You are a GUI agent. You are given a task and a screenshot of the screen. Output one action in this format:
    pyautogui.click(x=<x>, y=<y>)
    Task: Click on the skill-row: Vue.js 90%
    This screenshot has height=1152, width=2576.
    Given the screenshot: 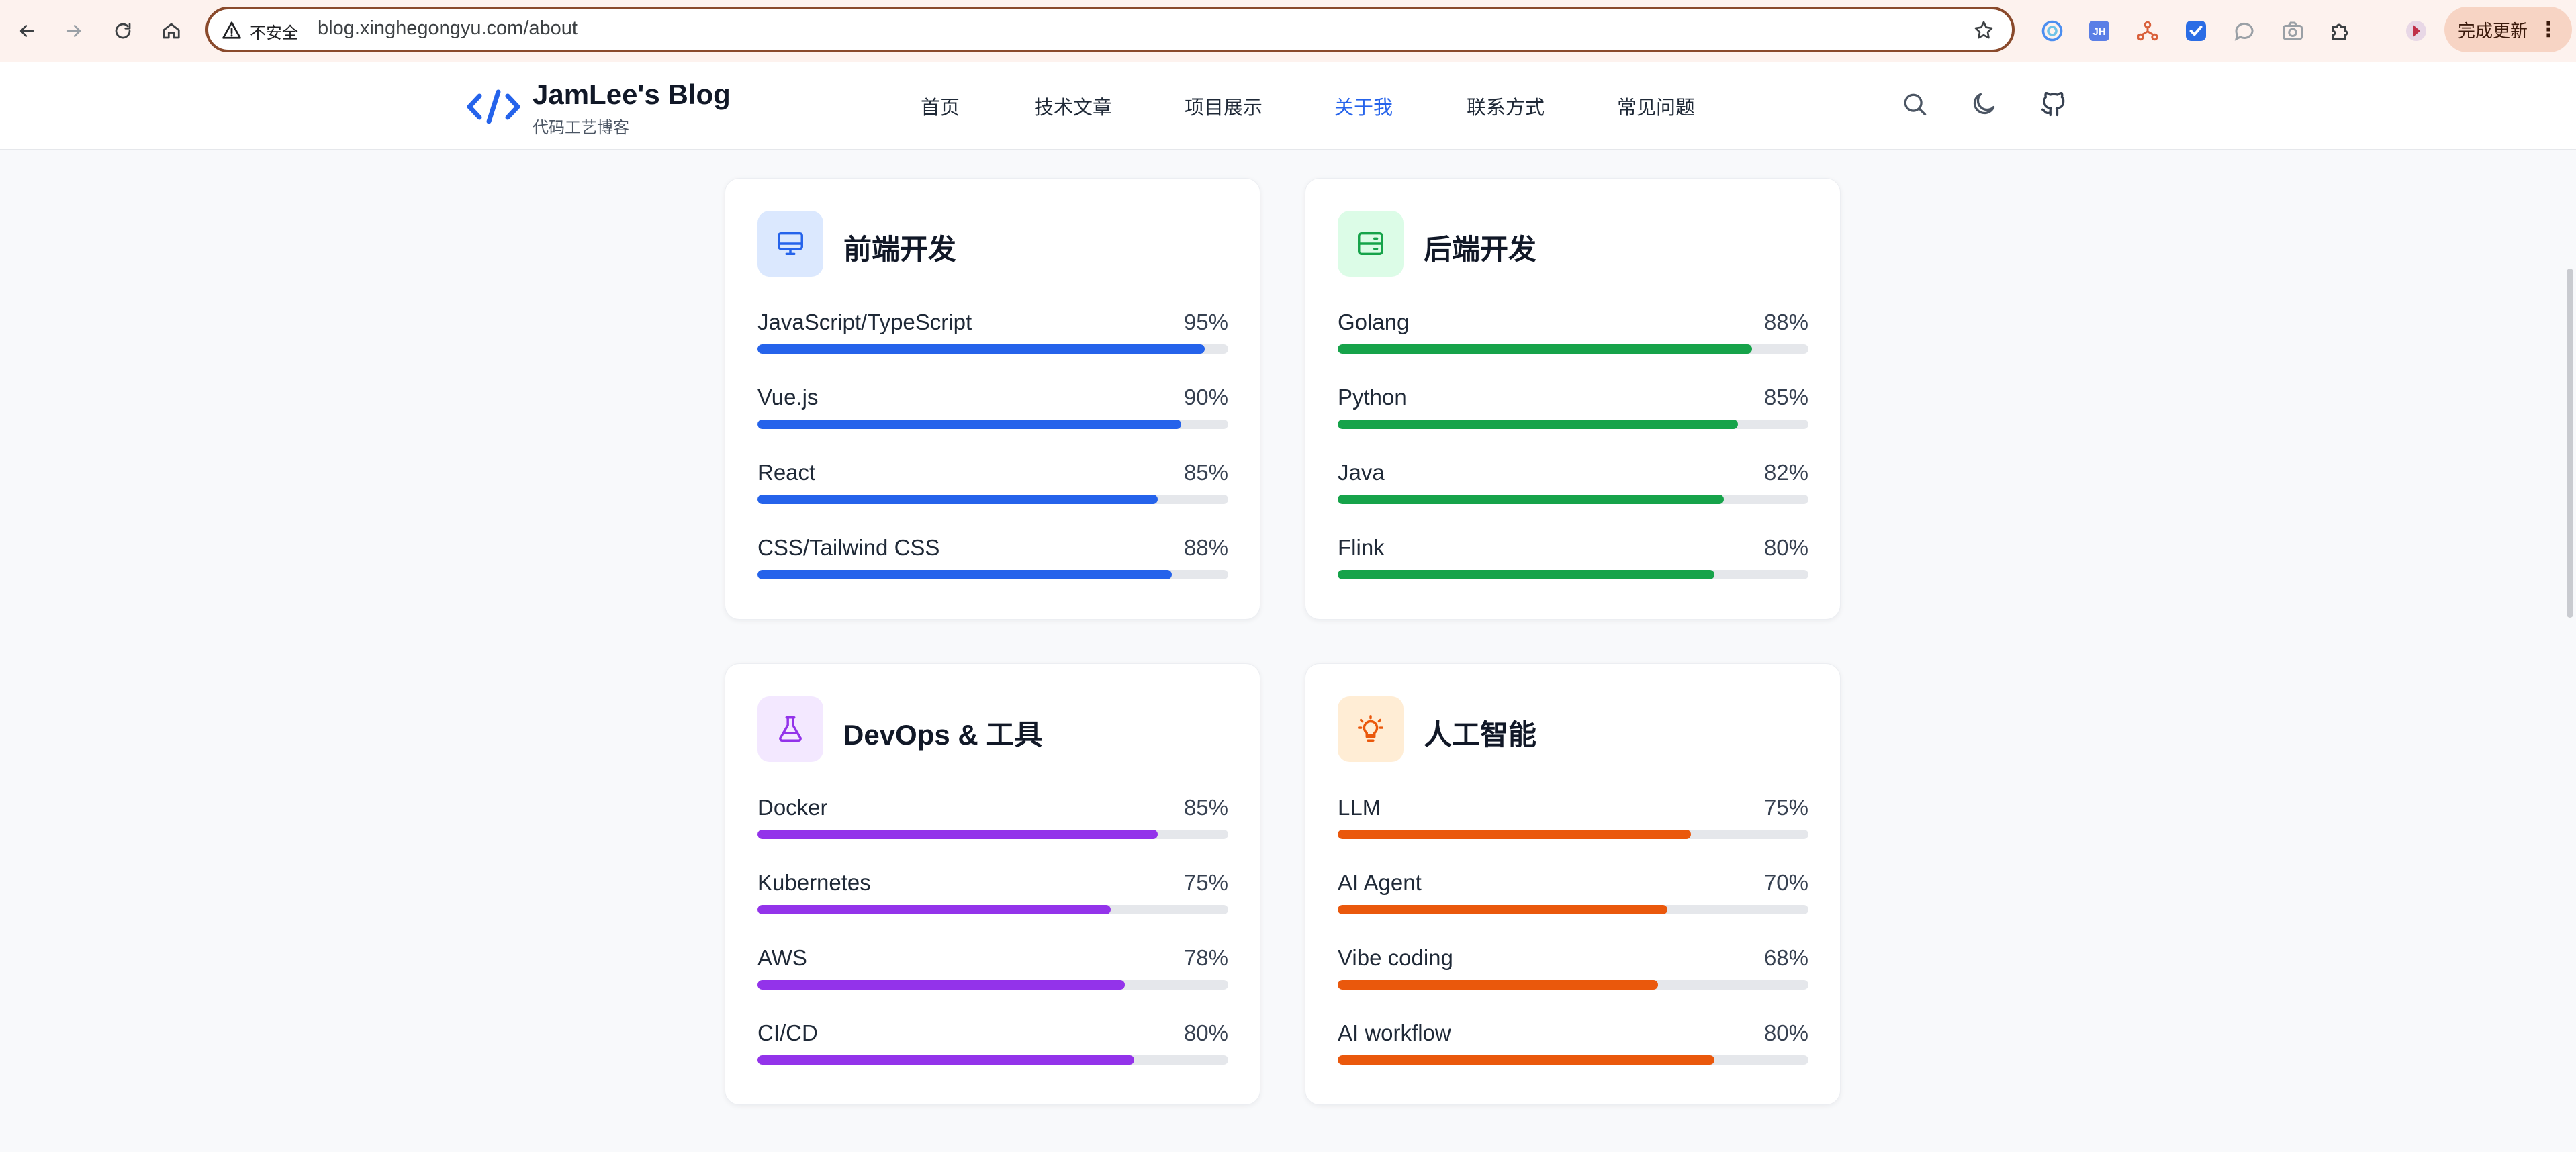 What is the action you would take?
    pyautogui.click(x=992, y=407)
    